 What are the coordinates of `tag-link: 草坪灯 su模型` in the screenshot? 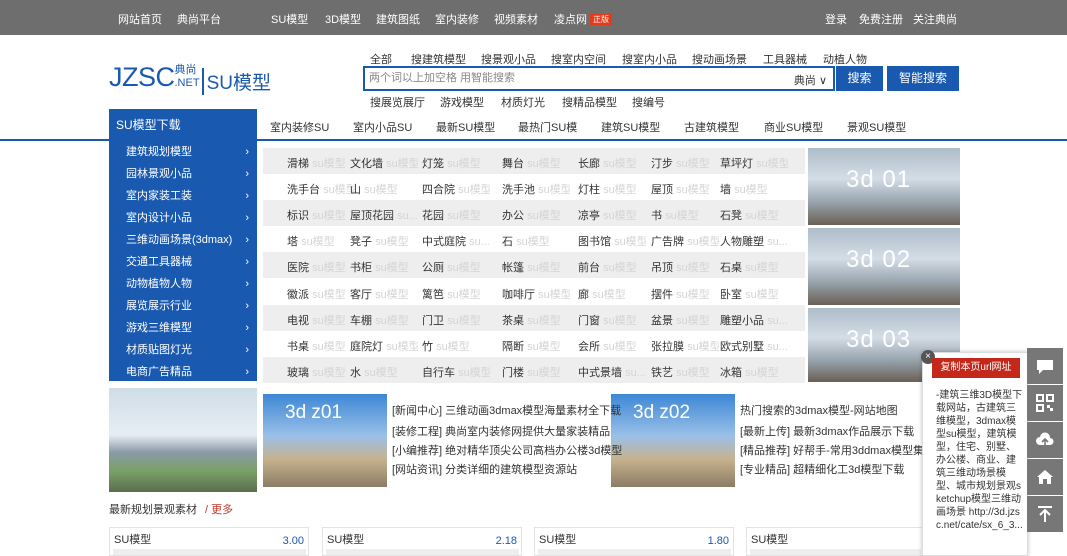 It's located at (754, 163).